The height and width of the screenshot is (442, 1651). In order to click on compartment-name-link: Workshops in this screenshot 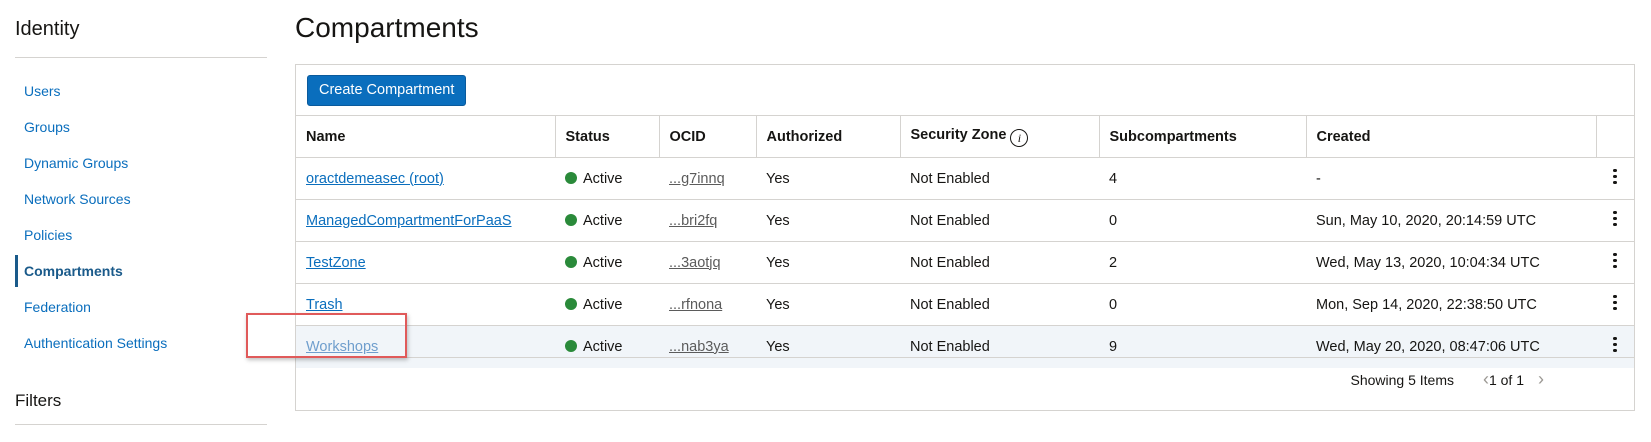, I will do `click(342, 347)`.